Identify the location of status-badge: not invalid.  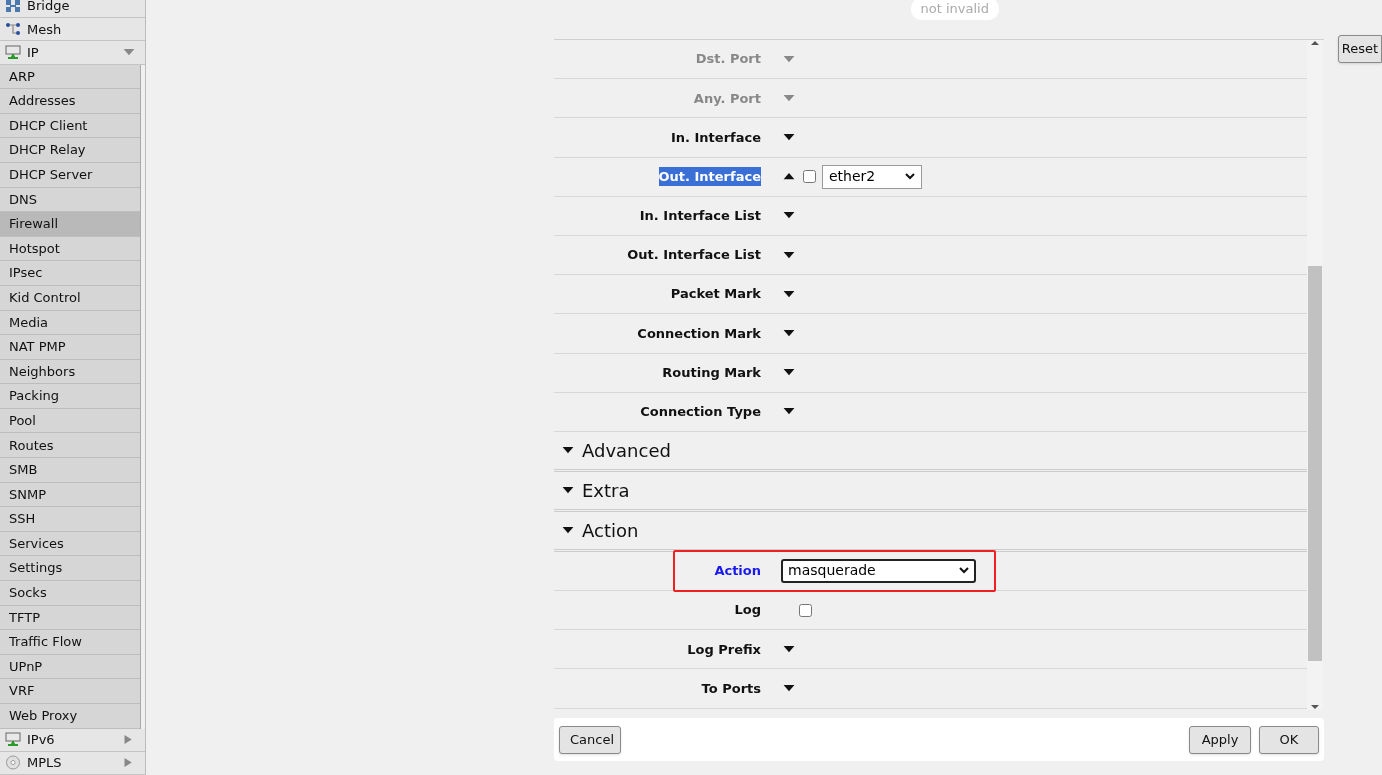
(954, 10).